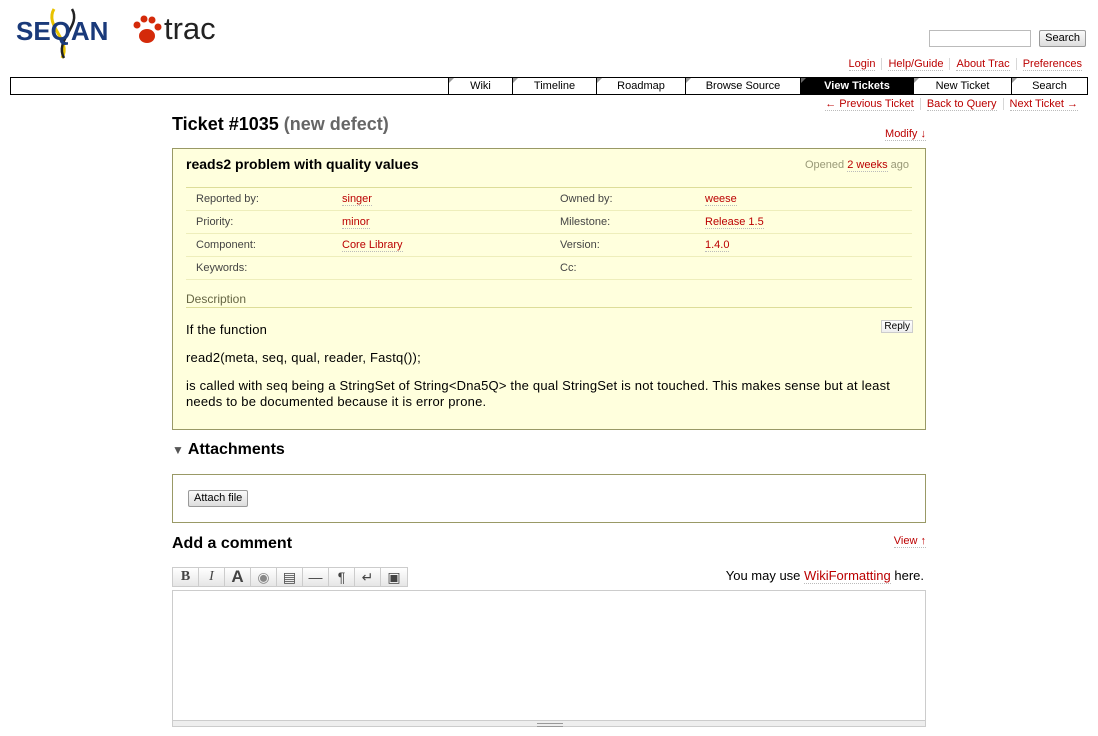  What do you see at coordinates (734, 222) in the screenshot?
I see `milestone-value: Release 1.5` at bounding box center [734, 222].